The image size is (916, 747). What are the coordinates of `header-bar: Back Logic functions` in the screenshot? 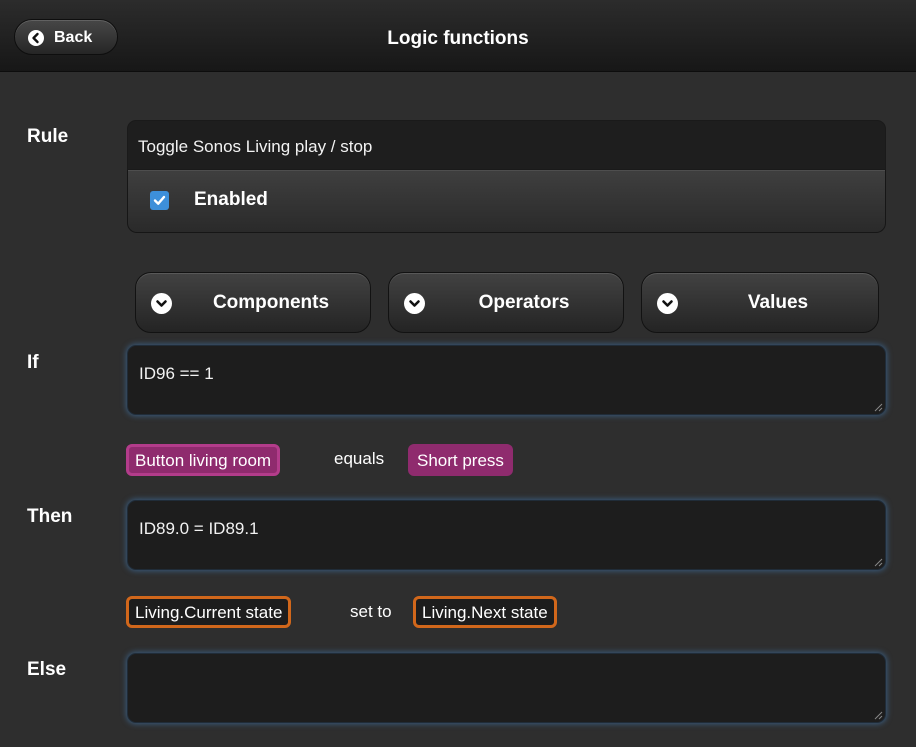 It's located at (458, 36).